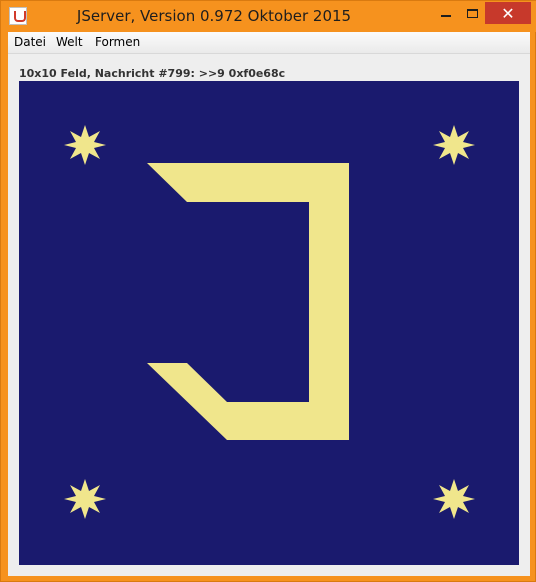 The height and width of the screenshot is (582, 536). I want to click on maximize-button, so click(472, 13).